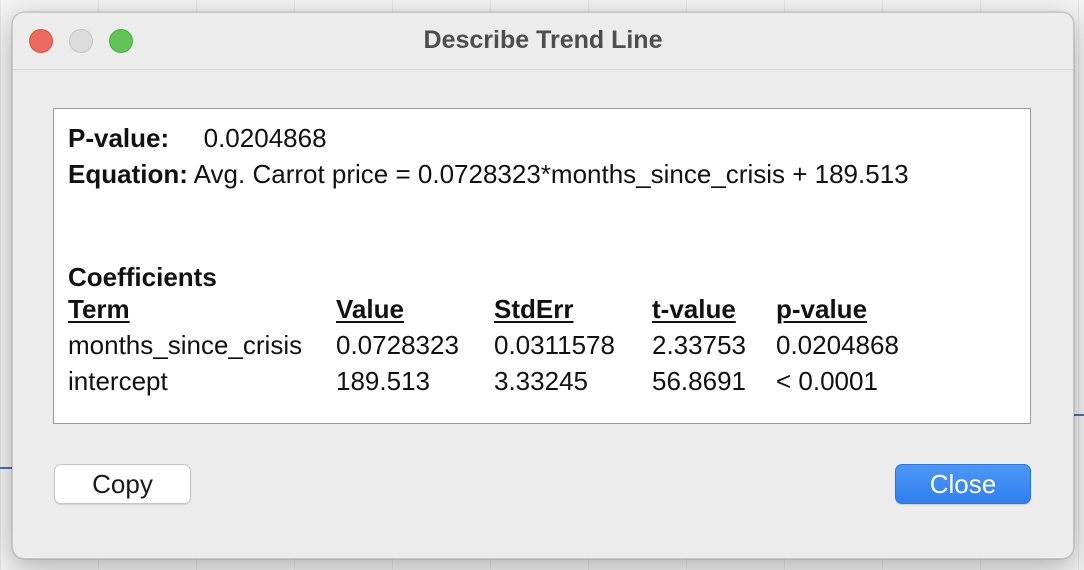  I want to click on title-bar: Describe Trend Line, so click(543, 41).